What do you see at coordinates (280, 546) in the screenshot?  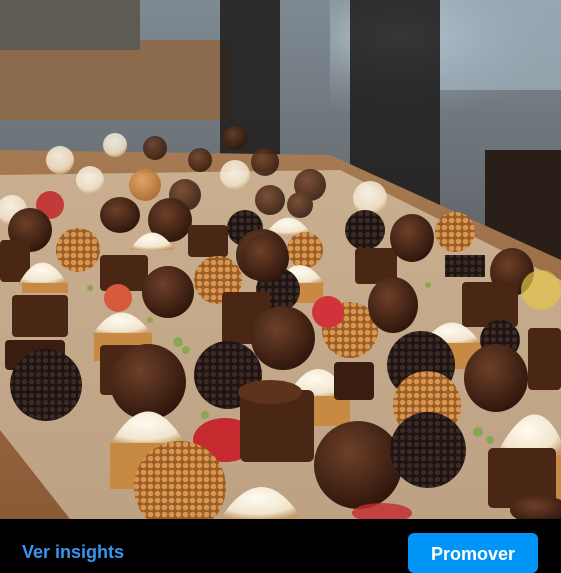 I see `post-action-bar: Ver insights Promover` at bounding box center [280, 546].